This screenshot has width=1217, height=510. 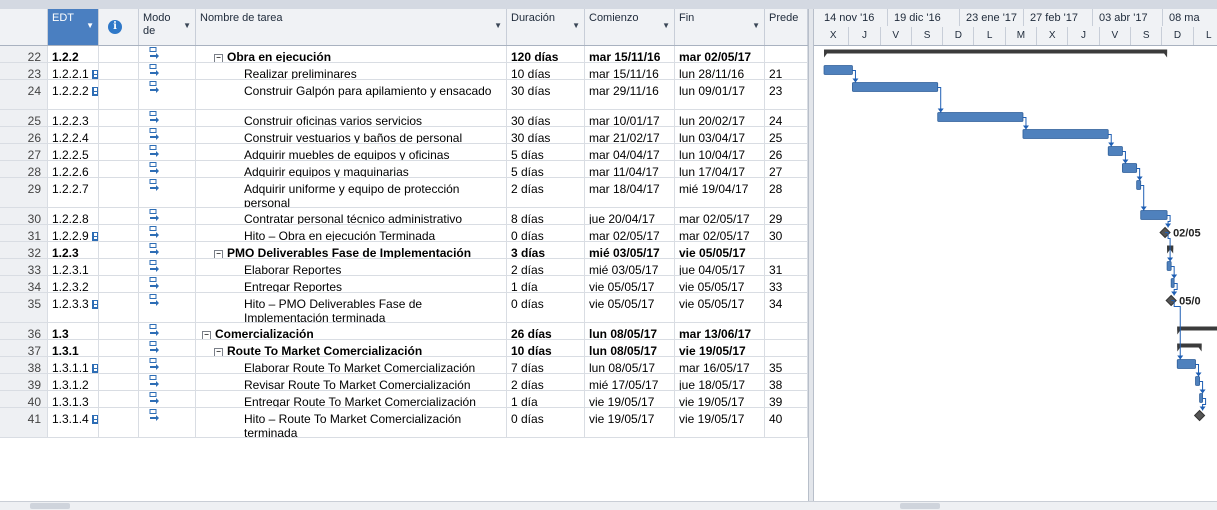 I want to click on edt-cell: 1.2.2.4, so click(x=73, y=135).